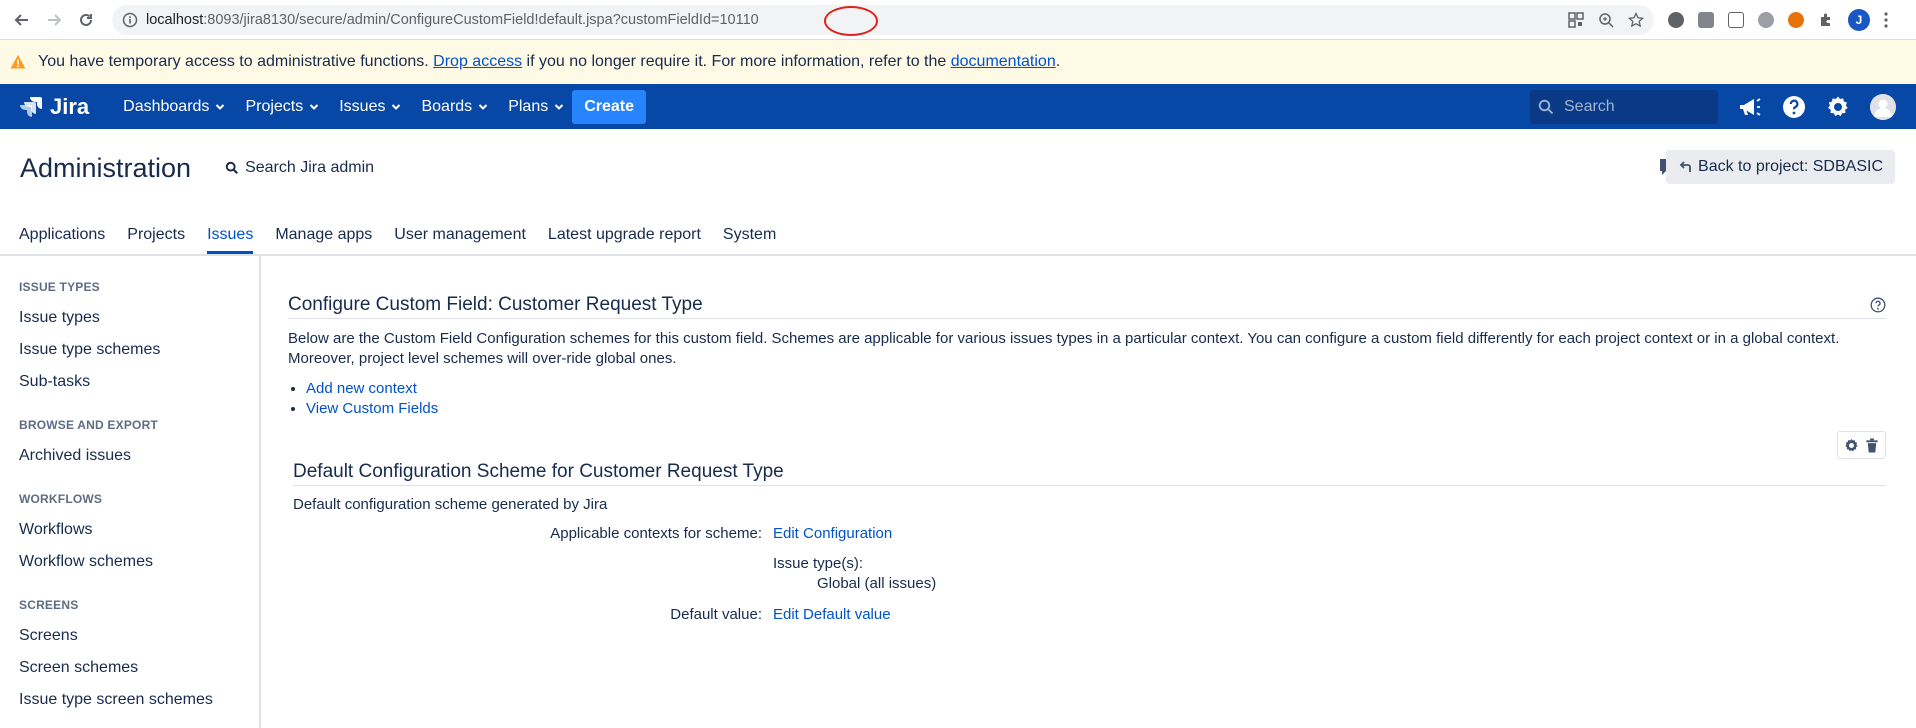  I want to click on extension-abp-icon, so click(1766, 19).